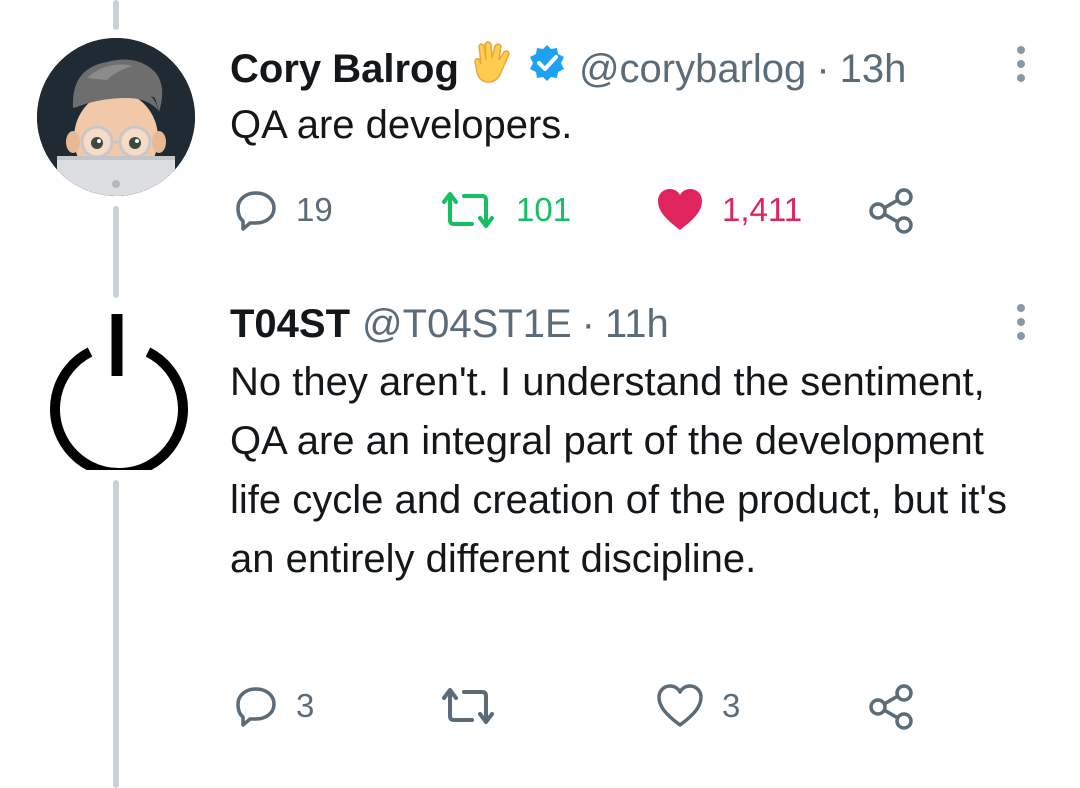 Image resolution: width=1080 pixels, height=788 pixels. I want to click on reply-button: 19, so click(283, 210).